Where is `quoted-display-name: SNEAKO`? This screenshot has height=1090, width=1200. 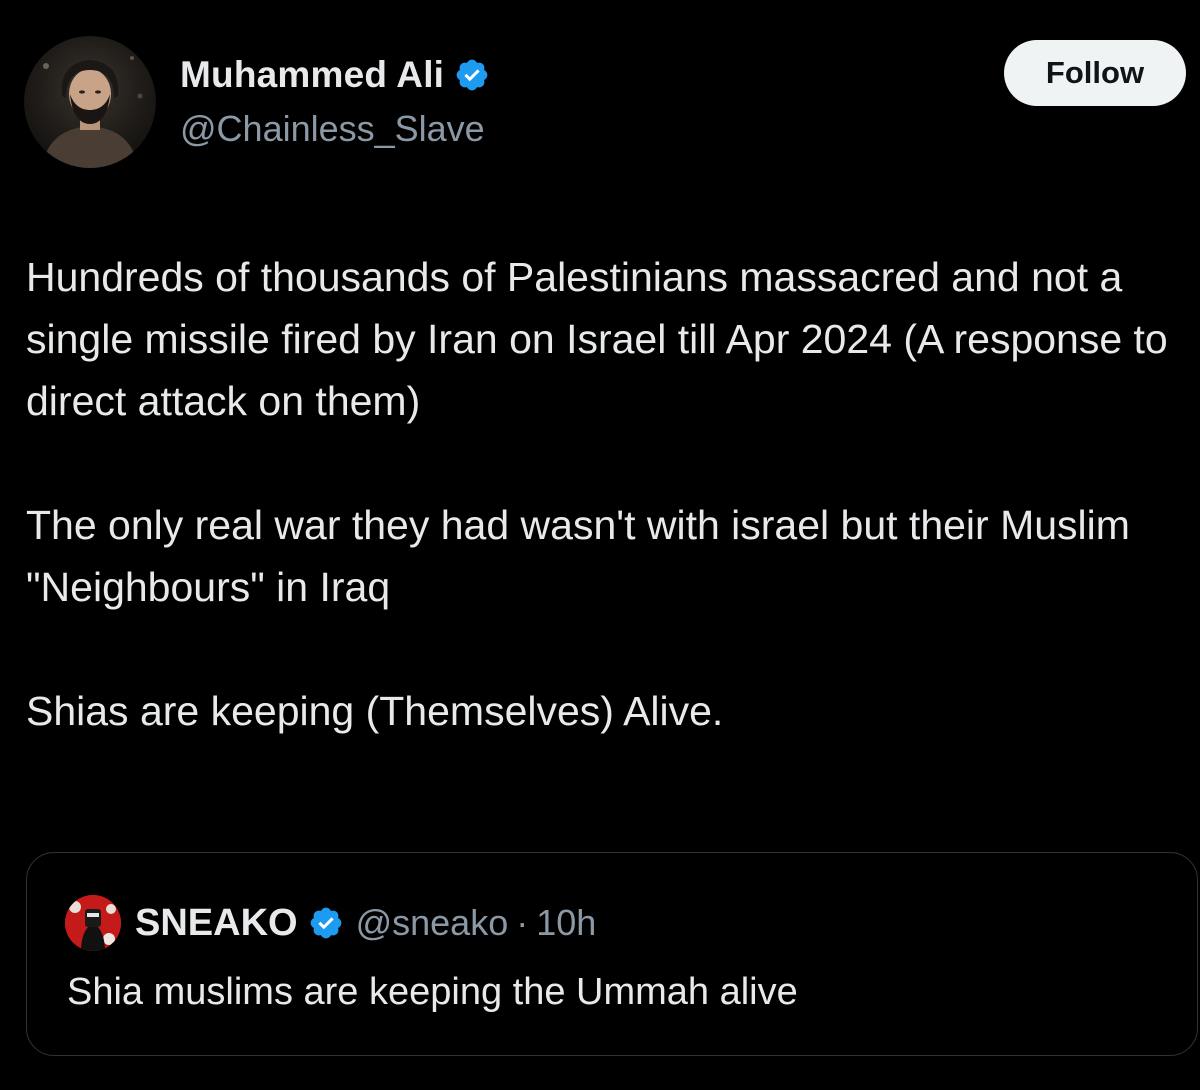
quoted-display-name: SNEAKO is located at coordinates (216, 923).